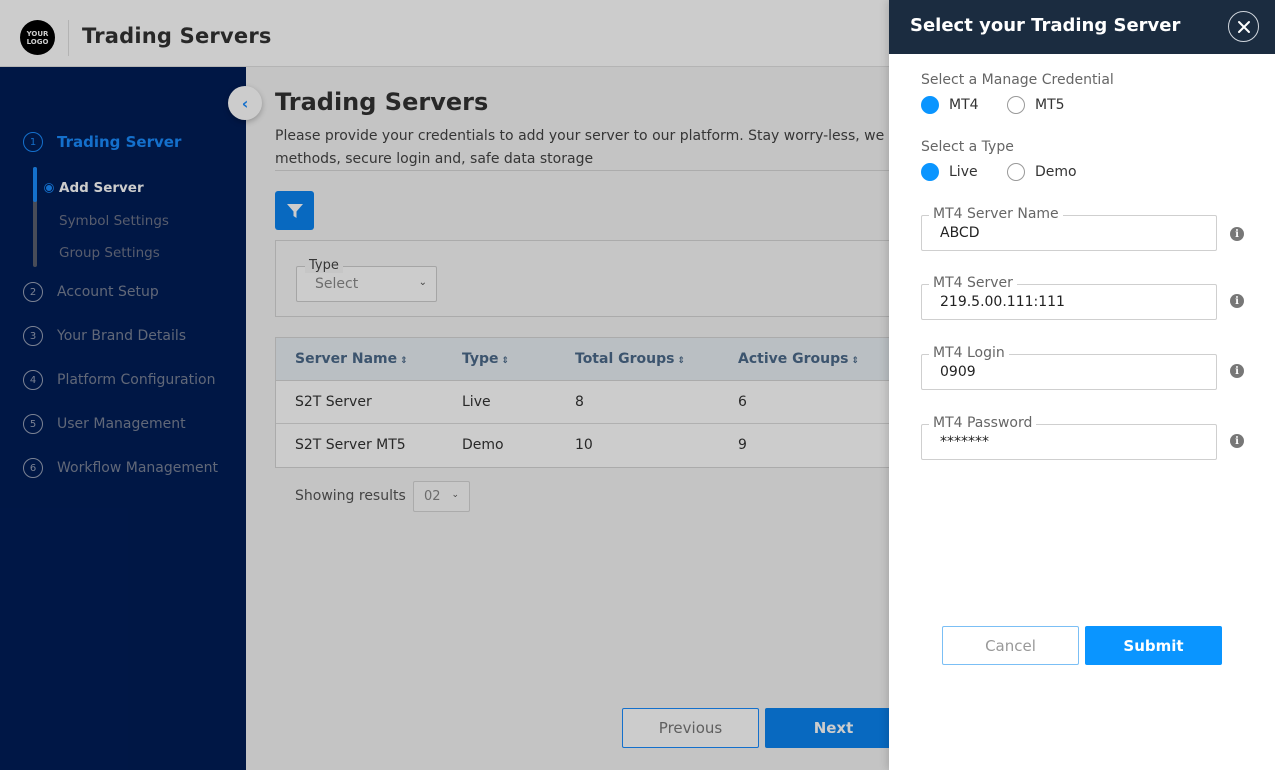 This screenshot has height=770, width=1275. Describe the element at coordinates (967, 147) in the screenshot. I see `type-group-label: Select a Type` at that location.